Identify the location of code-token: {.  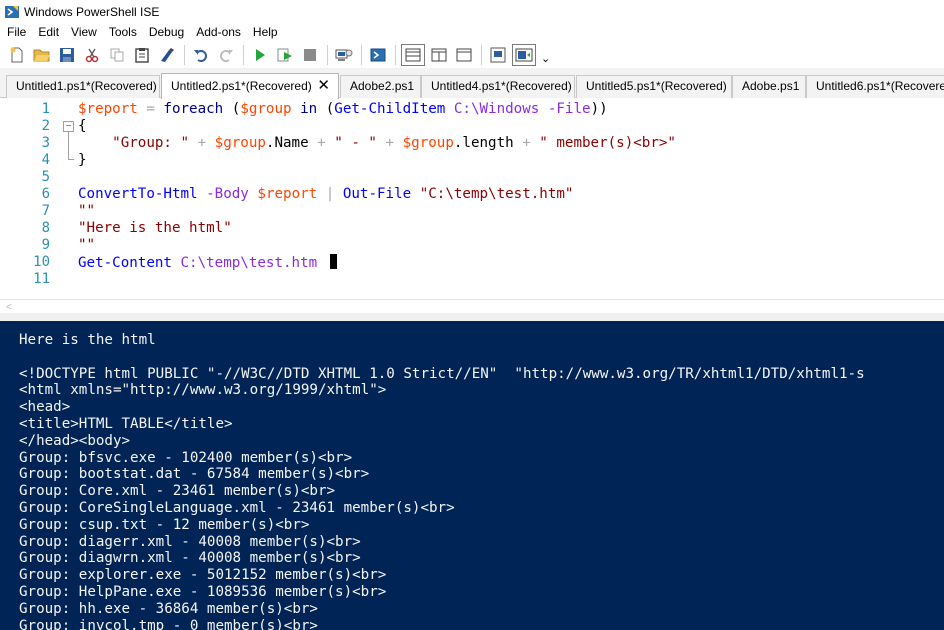
(82, 126).